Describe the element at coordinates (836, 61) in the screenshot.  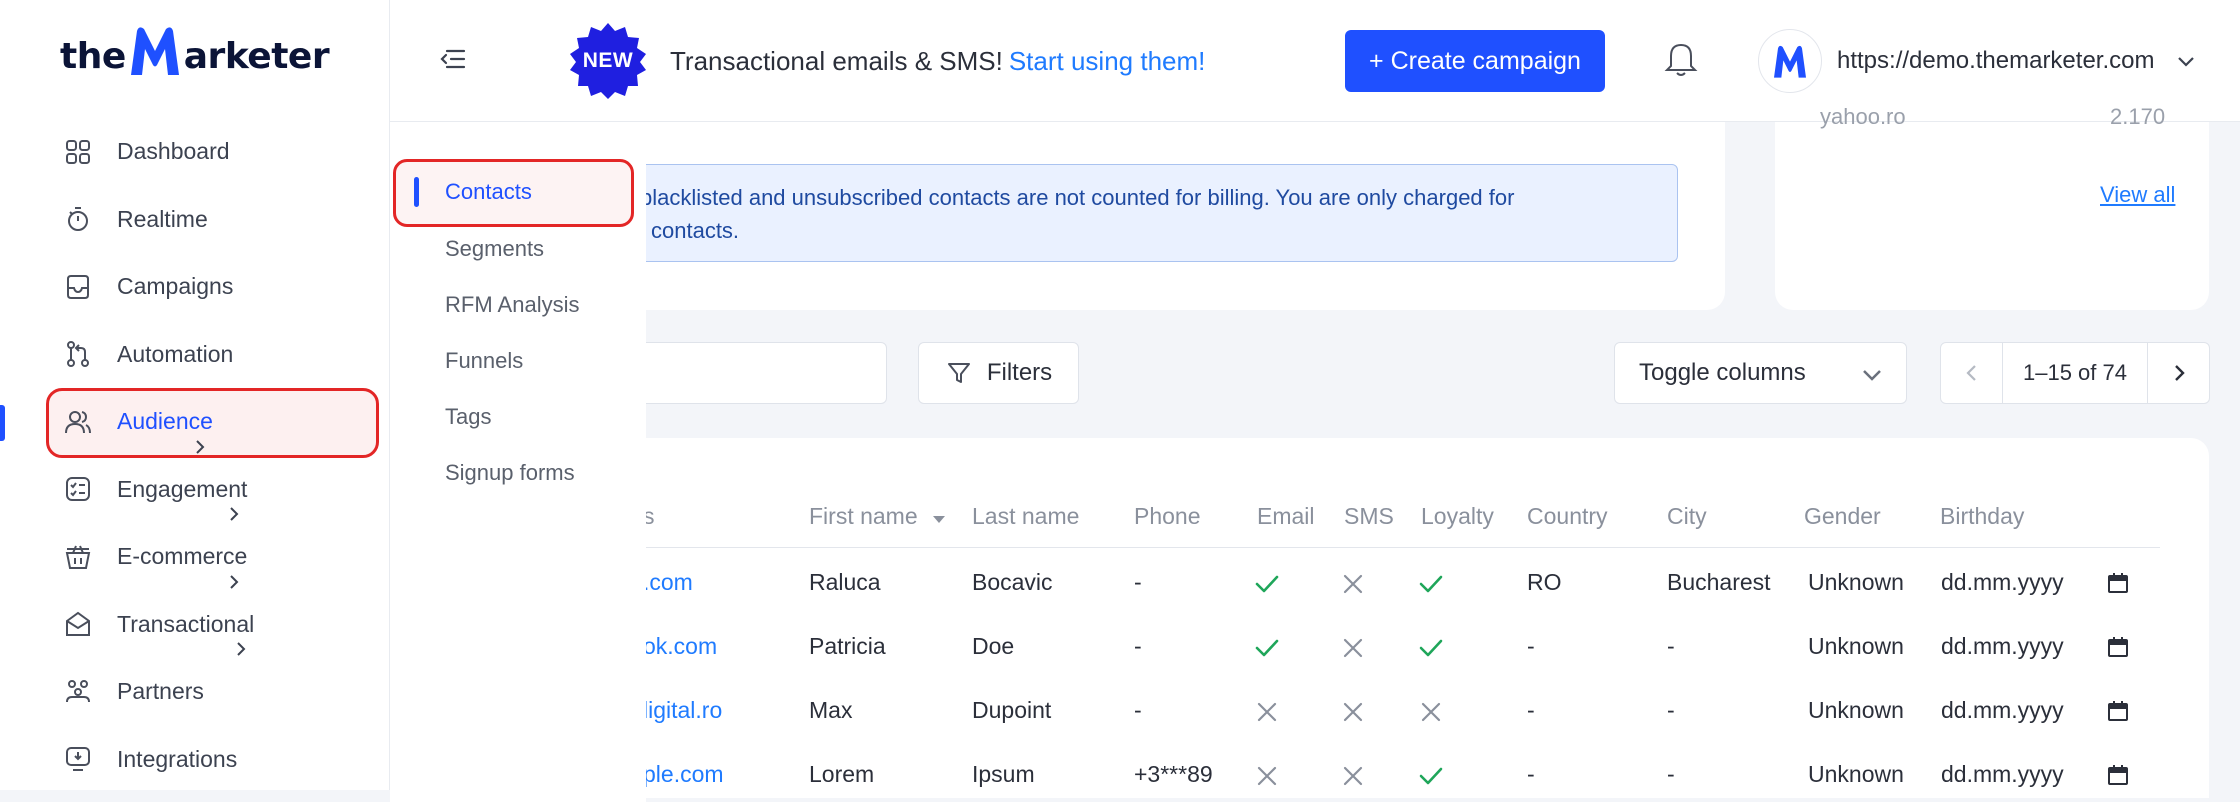
I see `announcement-text: Transactional emails & SMS!` at that location.